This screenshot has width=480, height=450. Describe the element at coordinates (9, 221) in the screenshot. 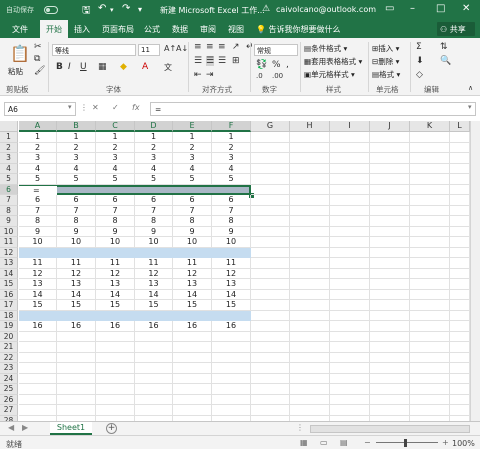

I see `row-header-9: 9` at that location.